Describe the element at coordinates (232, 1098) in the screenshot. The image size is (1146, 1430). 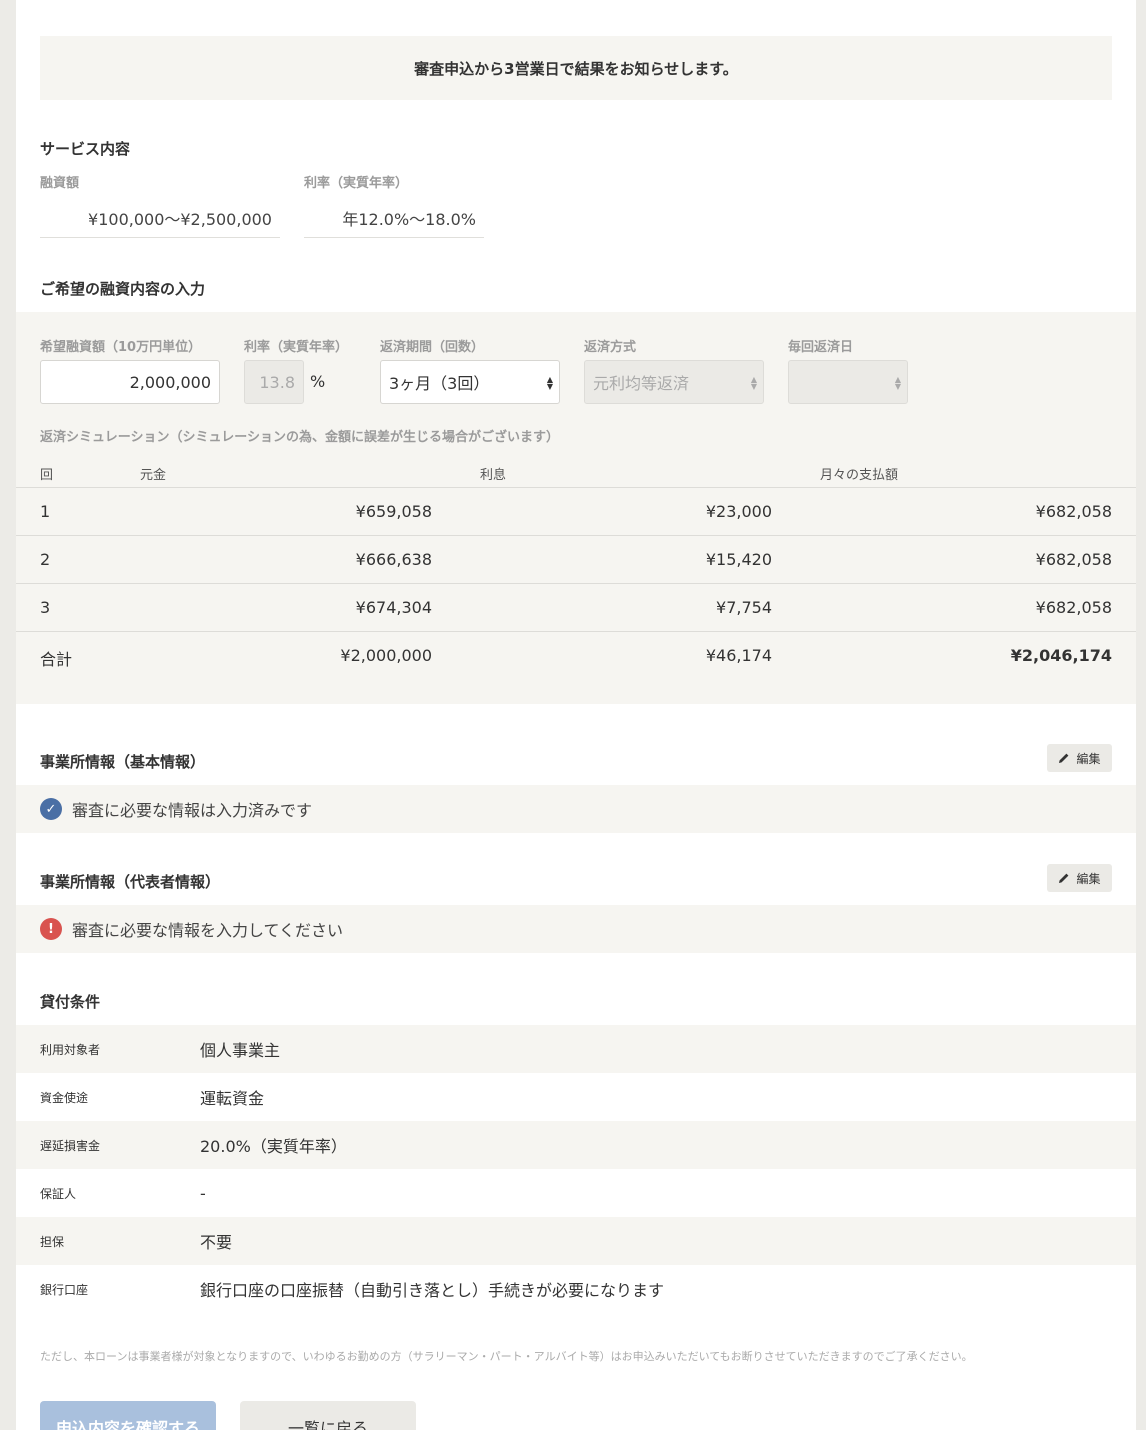
I see `condition-value: 運転資金` at that location.